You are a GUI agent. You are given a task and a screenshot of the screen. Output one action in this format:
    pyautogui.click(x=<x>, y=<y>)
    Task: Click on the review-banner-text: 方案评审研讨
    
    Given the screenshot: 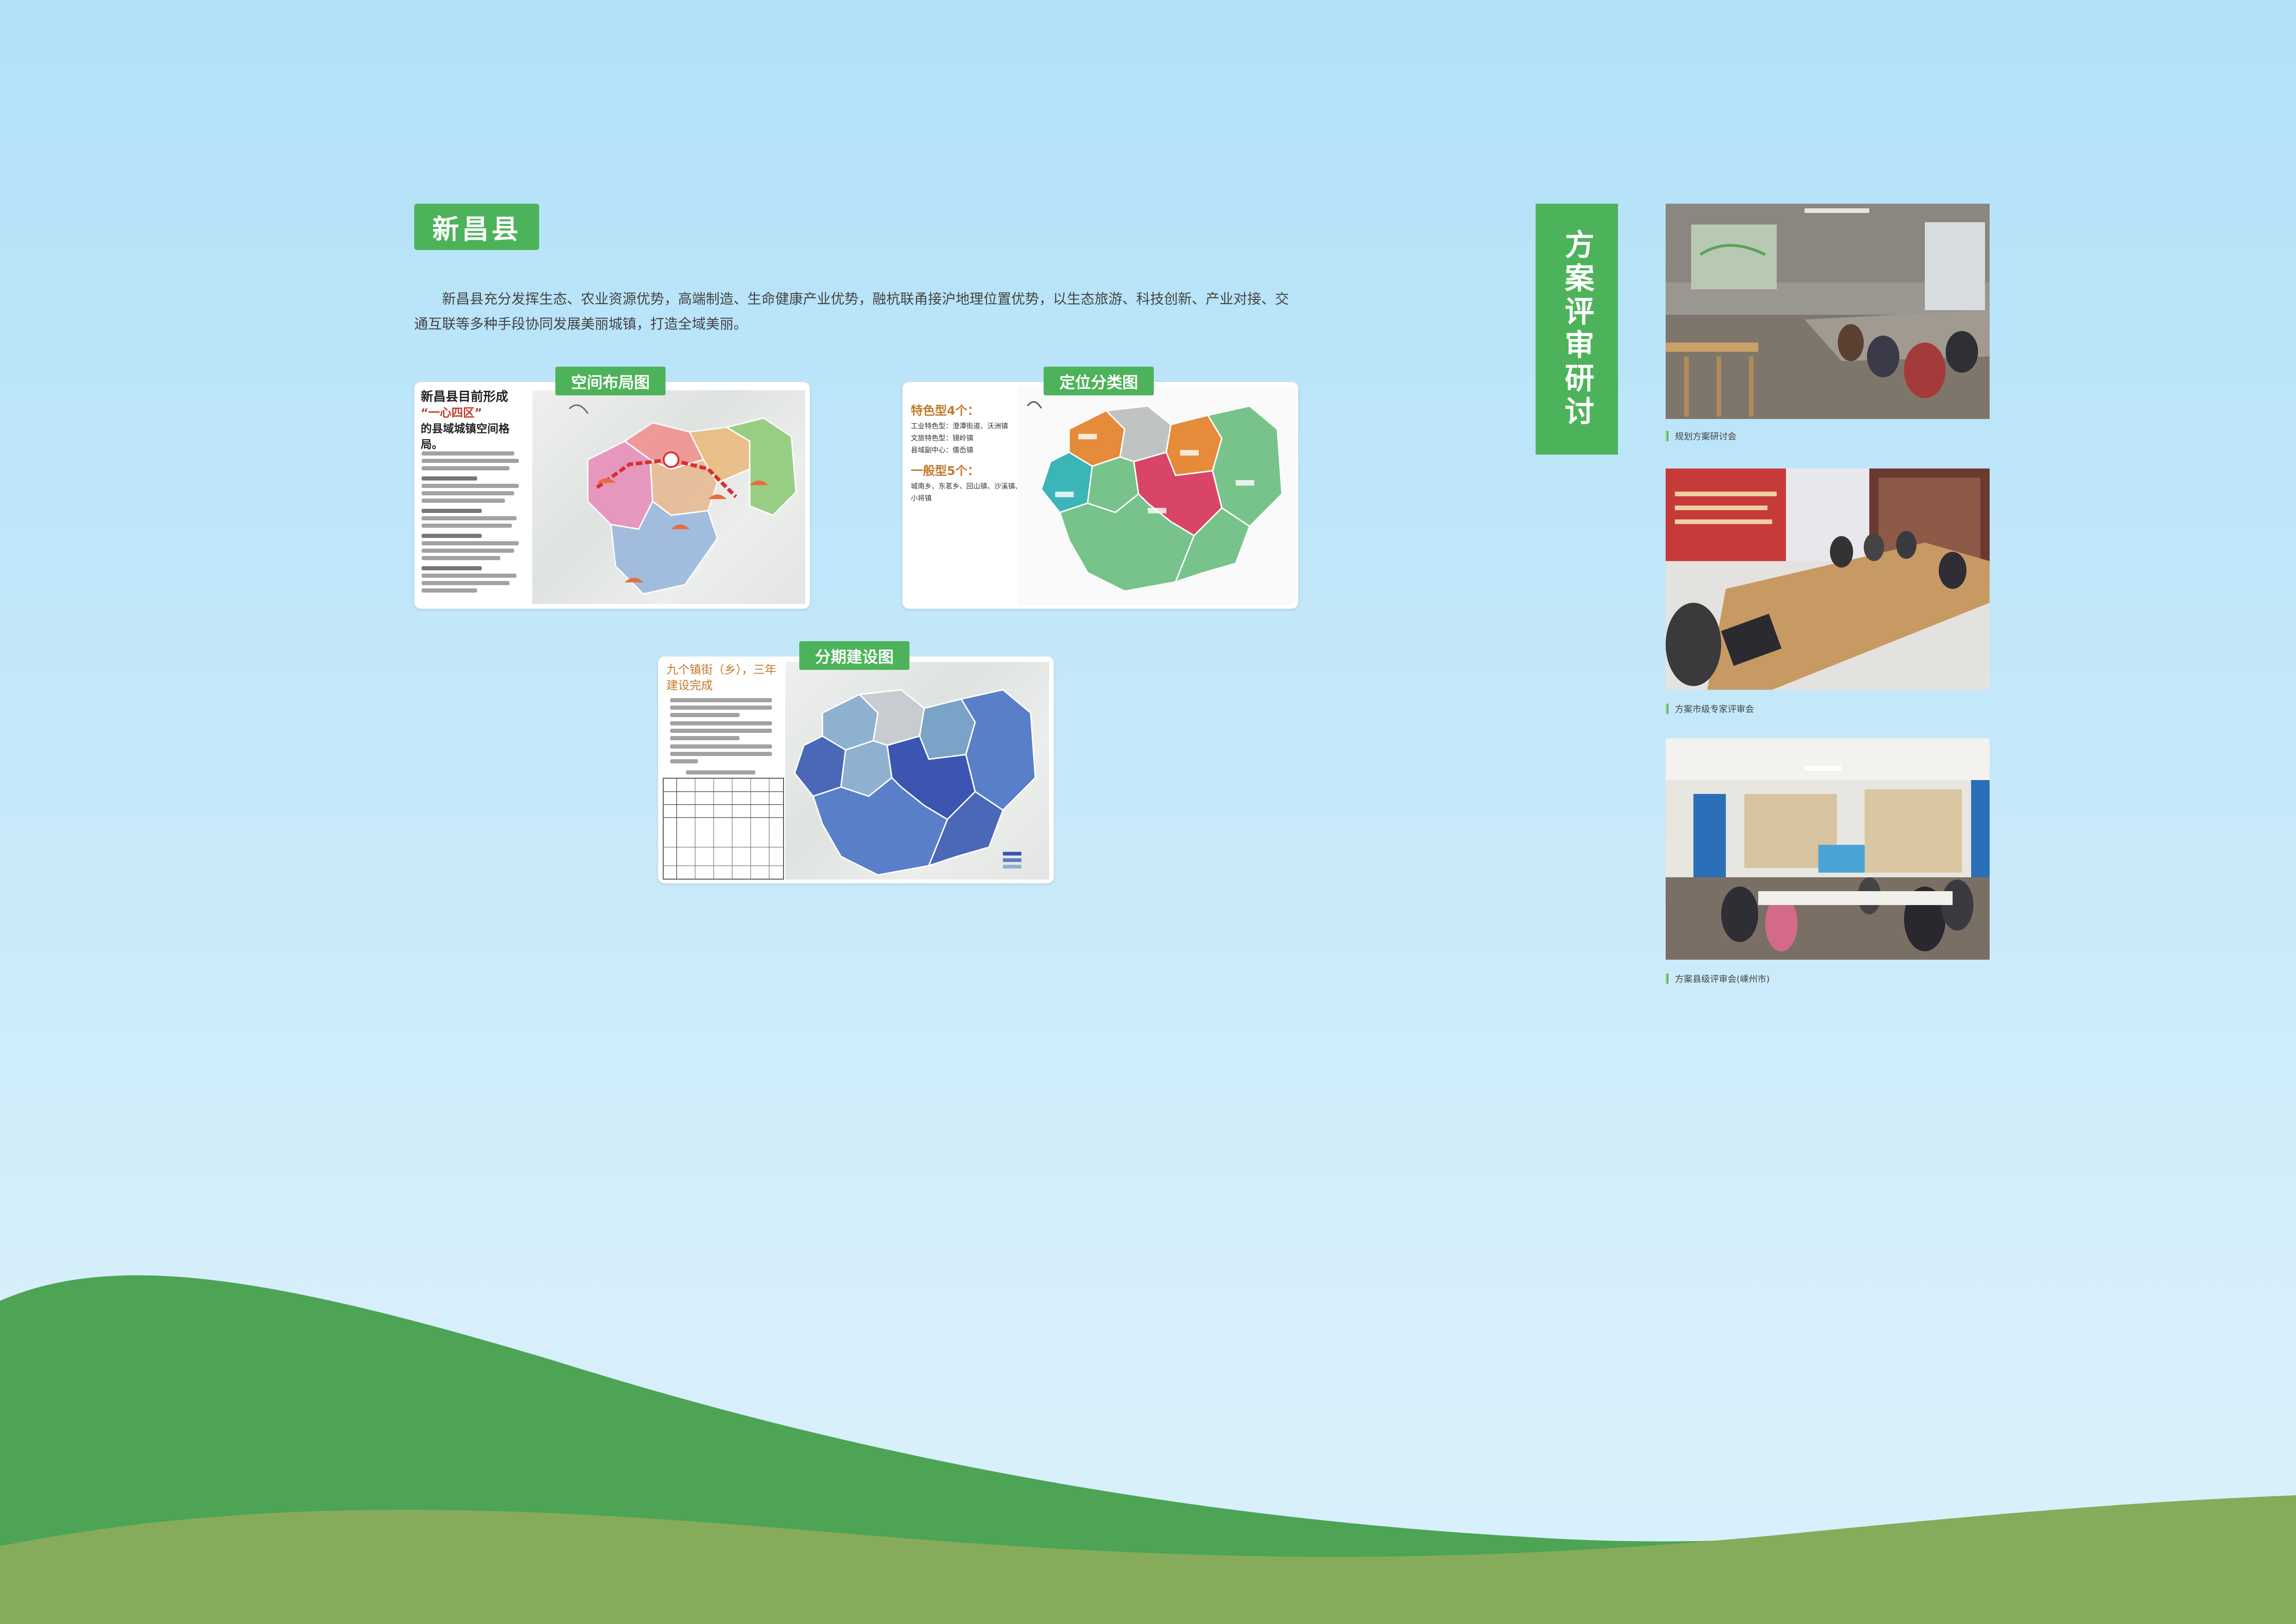 What is the action you would take?
    pyautogui.click(x=1577, y=329)
    